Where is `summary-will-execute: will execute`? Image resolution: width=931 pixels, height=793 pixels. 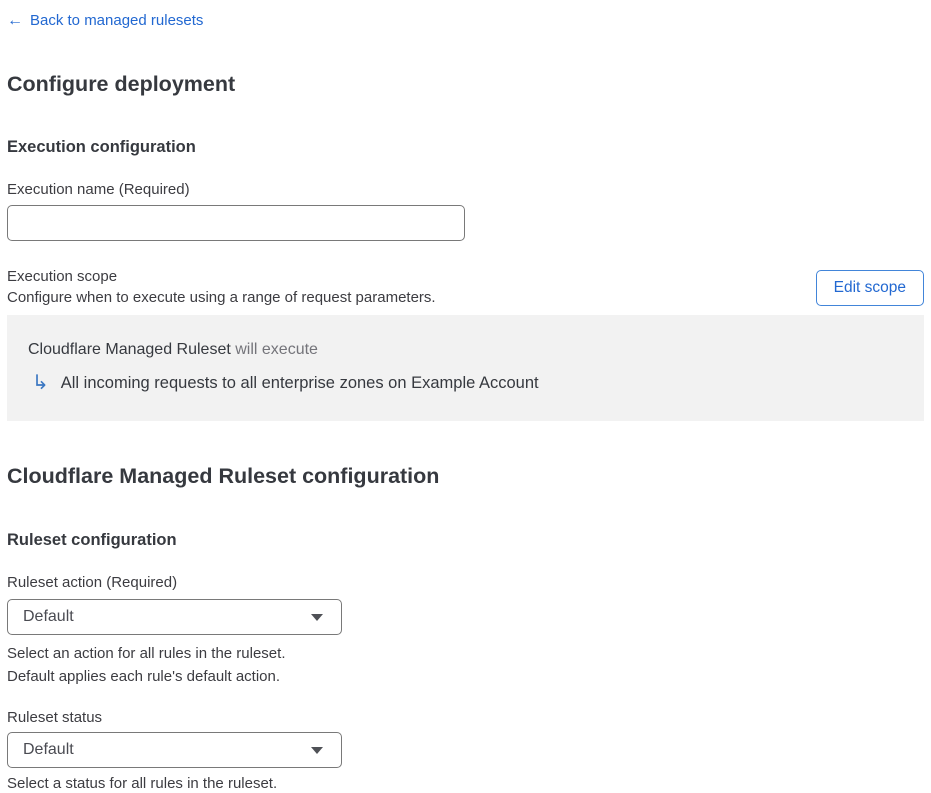
summary-will-execute: will execute is located at coordinates (274, 349).